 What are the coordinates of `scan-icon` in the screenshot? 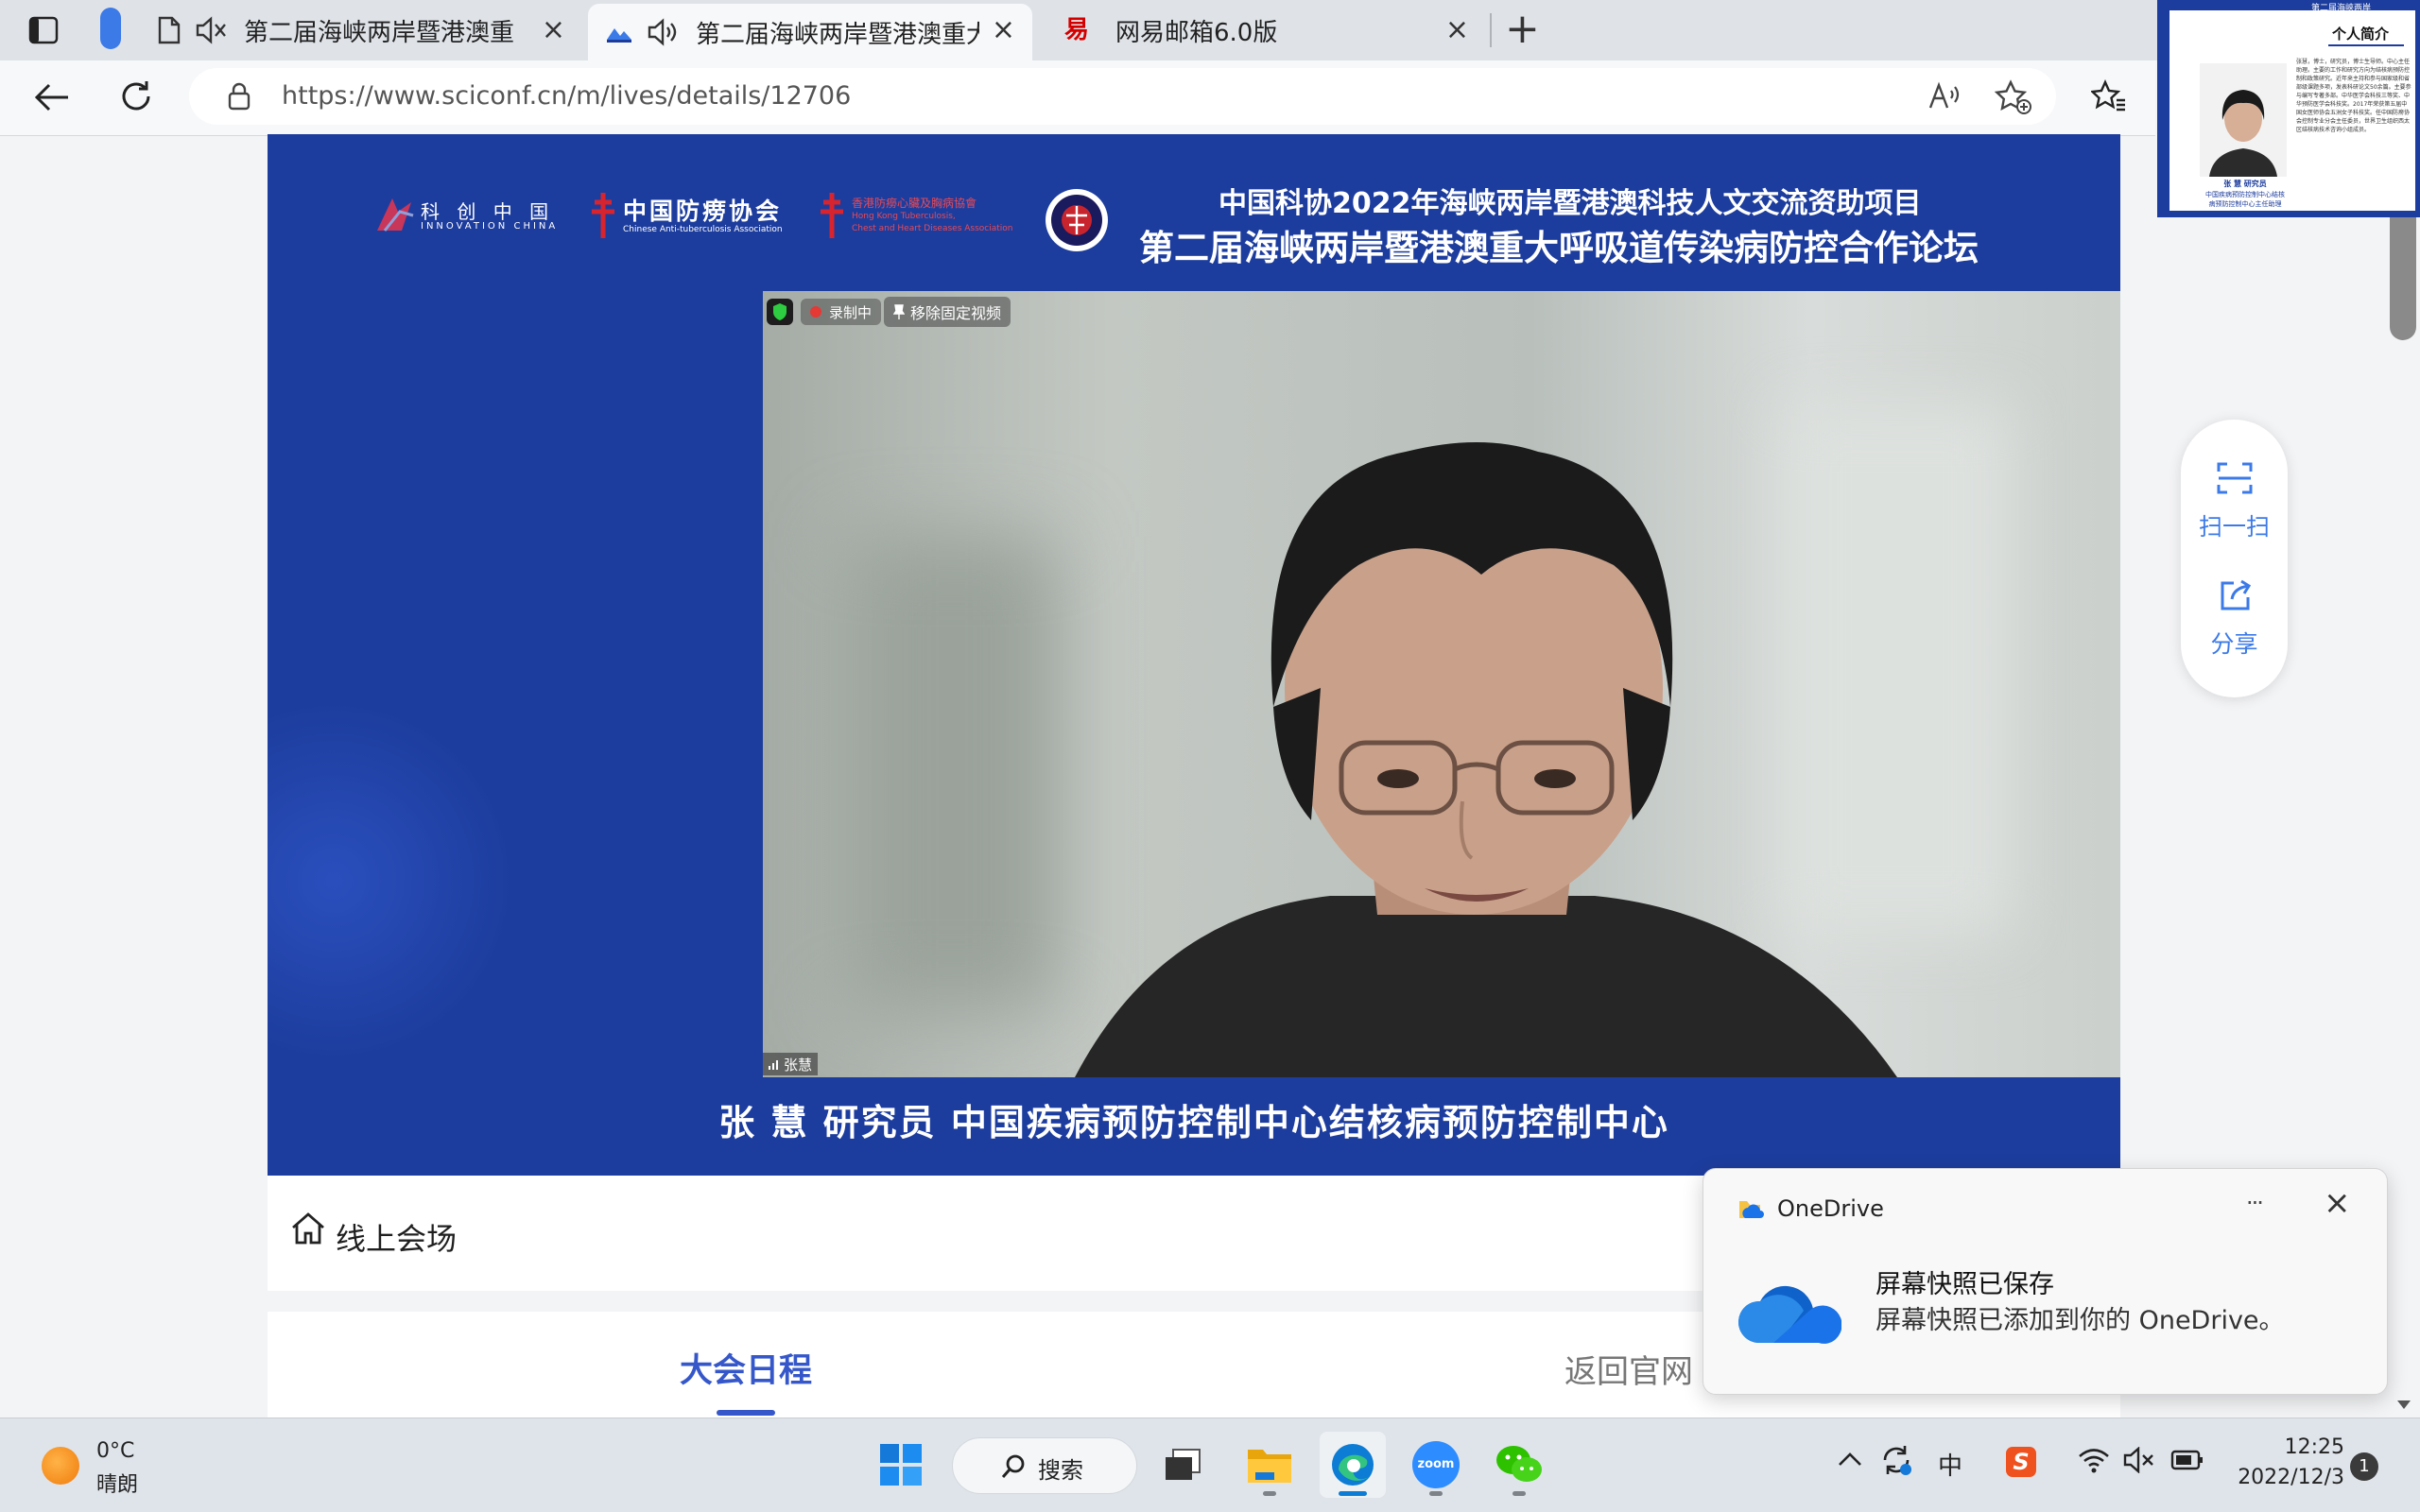 It's located at (2235, 478).